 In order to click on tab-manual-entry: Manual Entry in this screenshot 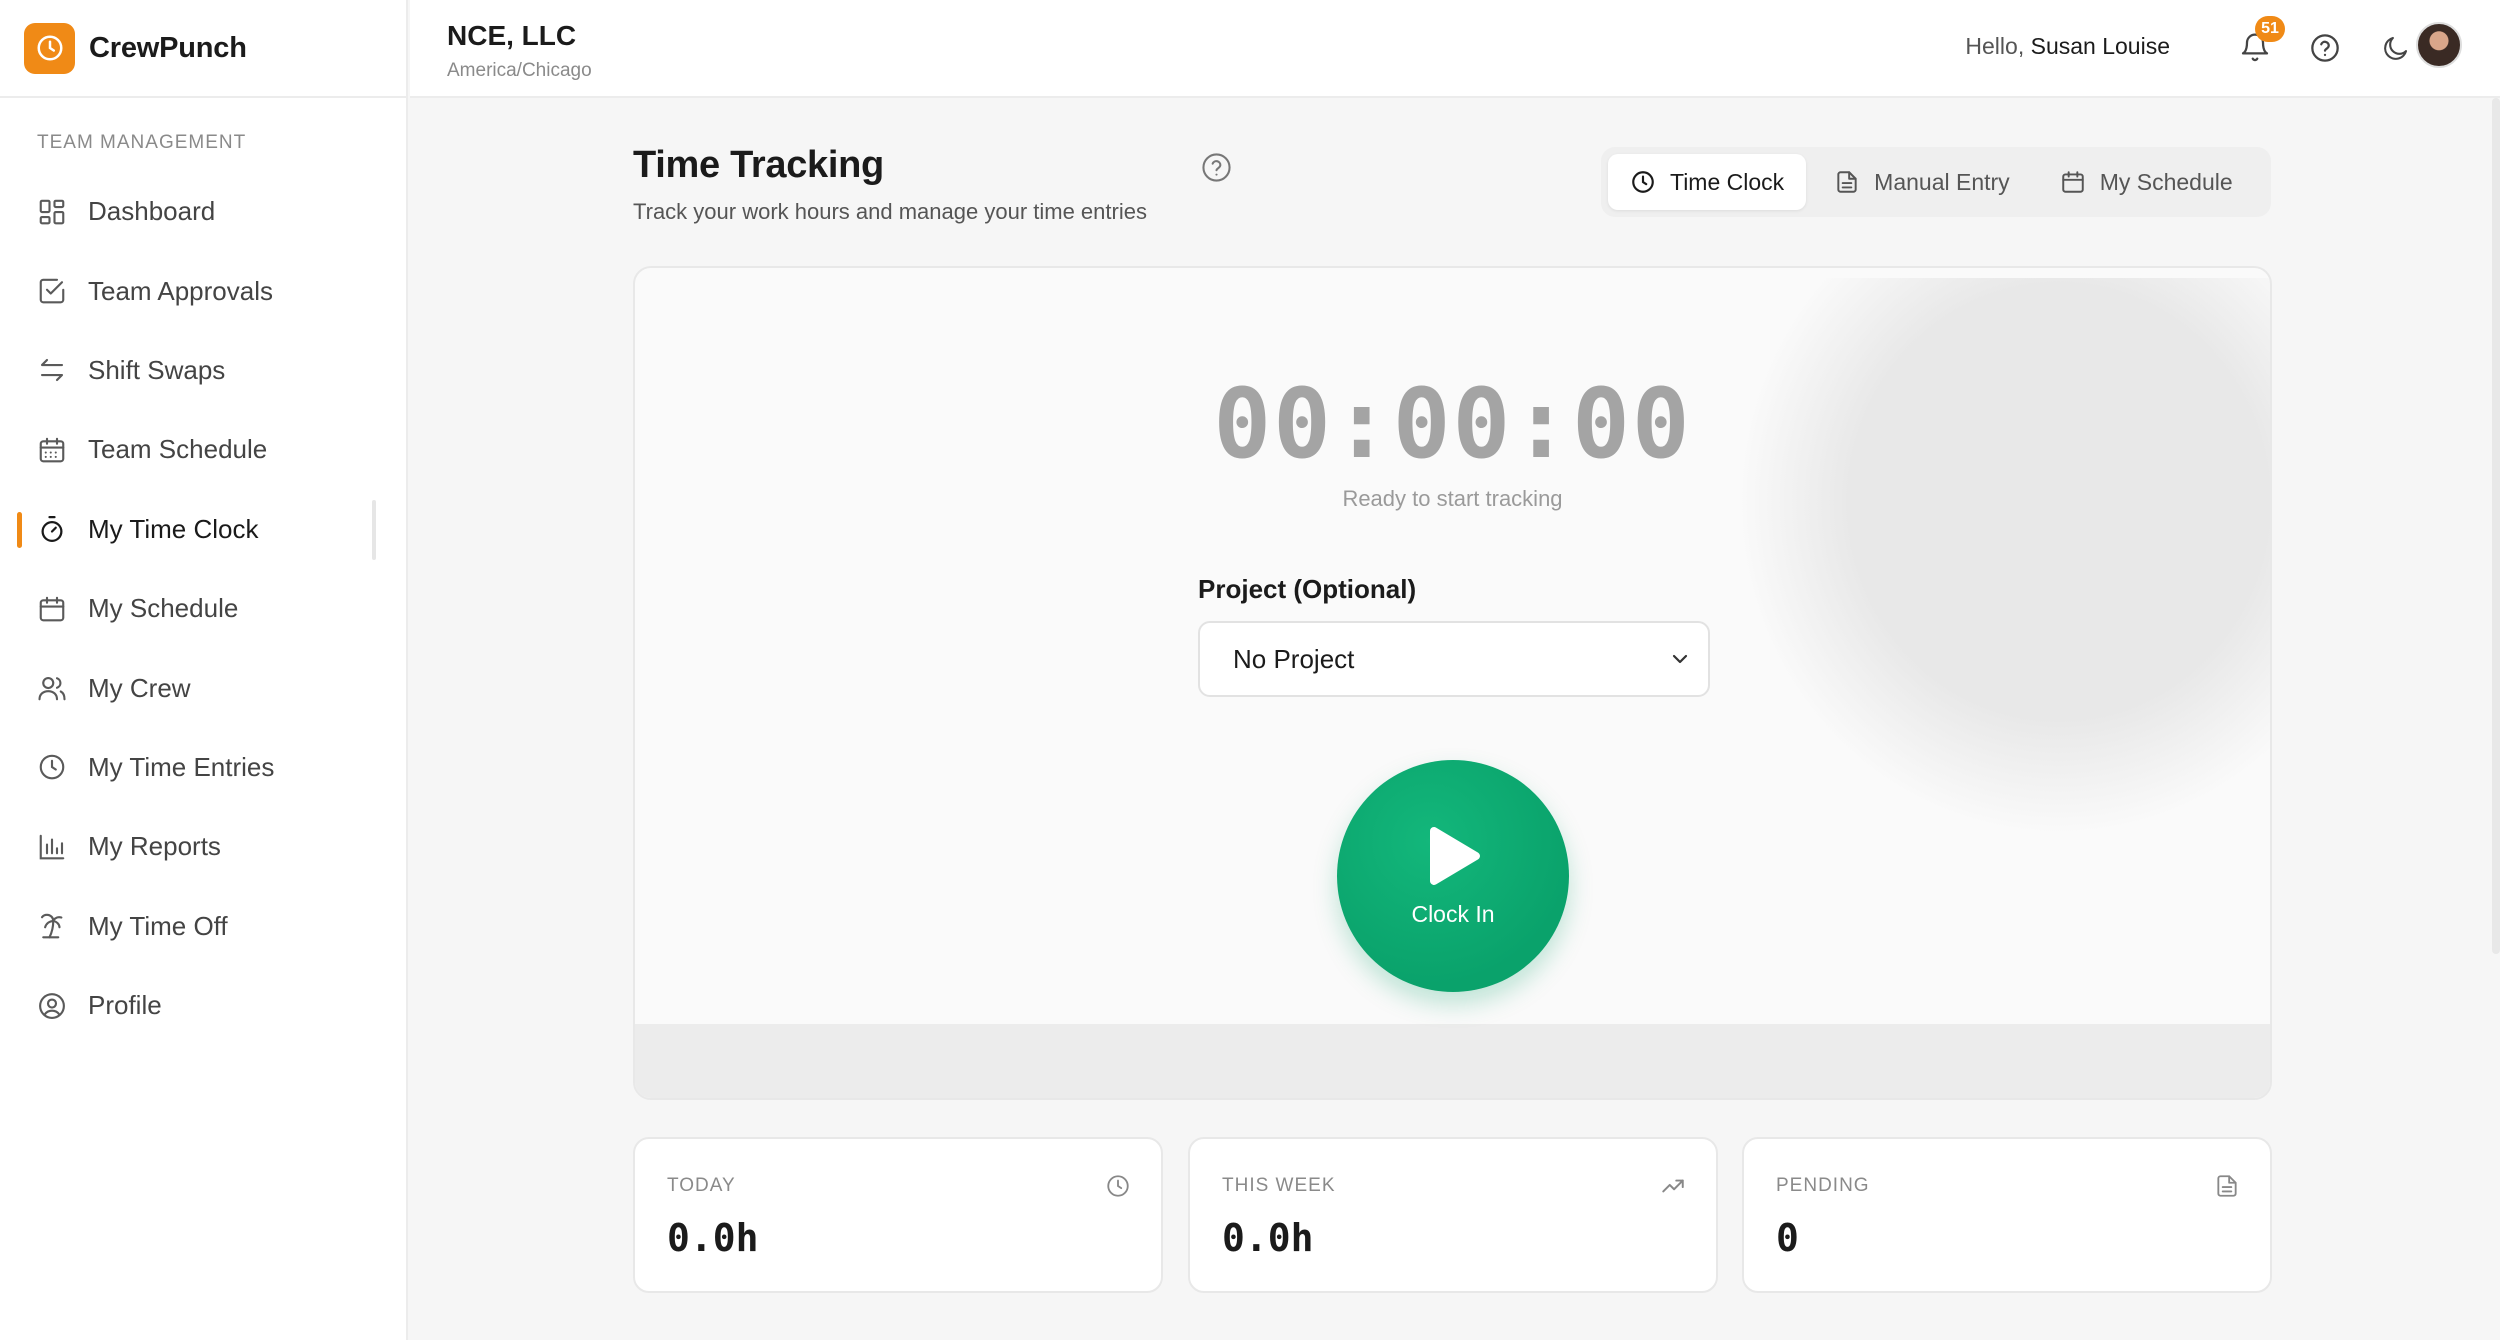, I will do `click(1922, 182)`.